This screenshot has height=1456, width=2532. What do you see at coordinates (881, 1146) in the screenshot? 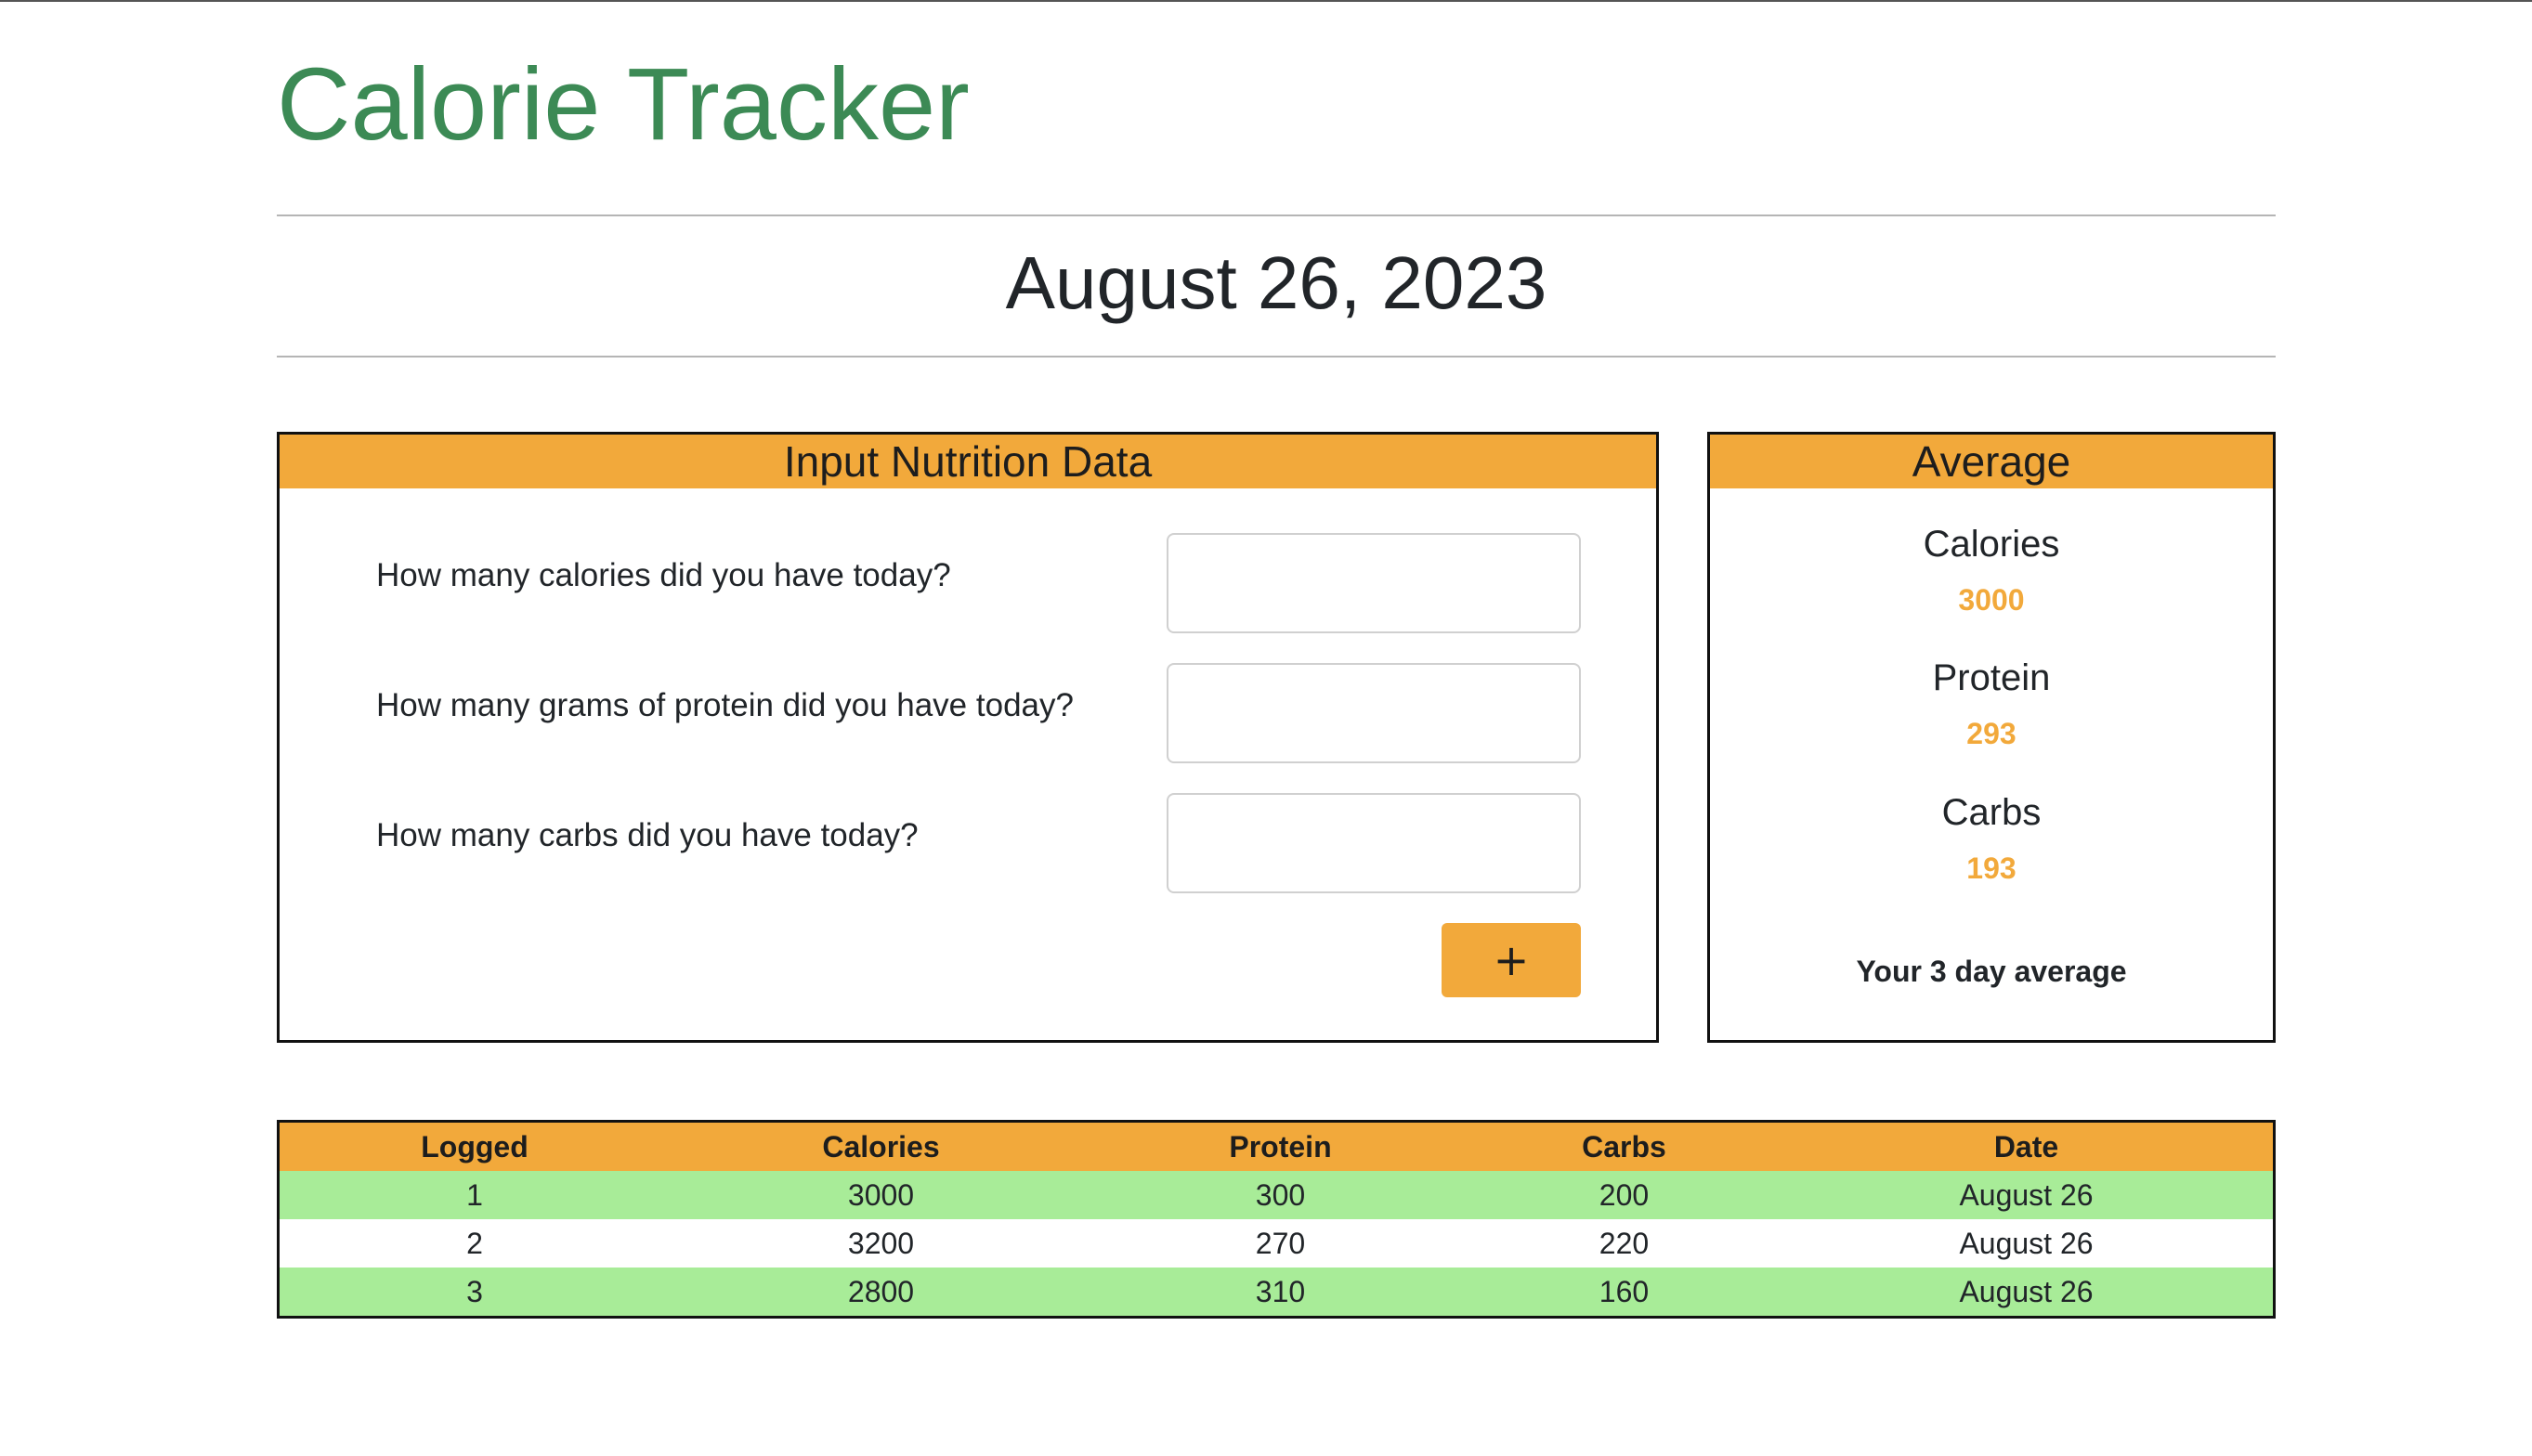
I see `column-header-calories: Calories` at bounding box center [881, 1146].